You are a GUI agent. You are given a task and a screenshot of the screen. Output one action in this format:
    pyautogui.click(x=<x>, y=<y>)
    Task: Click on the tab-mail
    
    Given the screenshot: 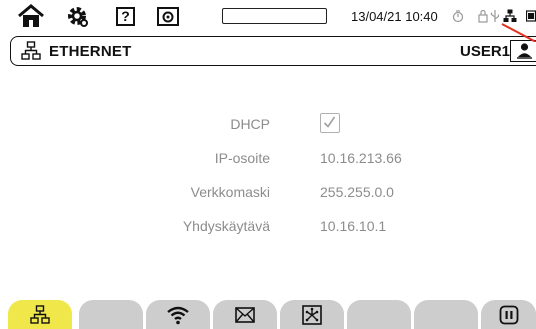 What is the action you would take?
    pyautogui.click(x=245, y=314)
    